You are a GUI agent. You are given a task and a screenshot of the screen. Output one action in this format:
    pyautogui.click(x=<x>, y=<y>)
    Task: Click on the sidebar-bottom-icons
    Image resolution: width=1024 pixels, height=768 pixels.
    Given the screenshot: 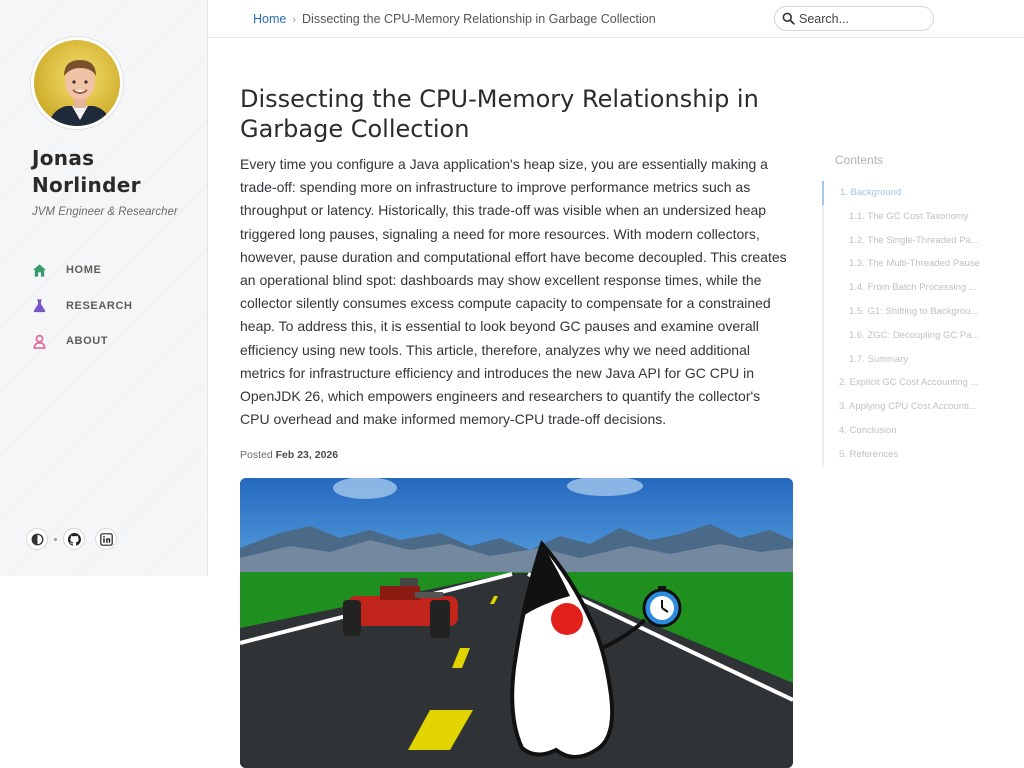 What is the action you would take?
    pyautogui.click(x=71, y=539)
    